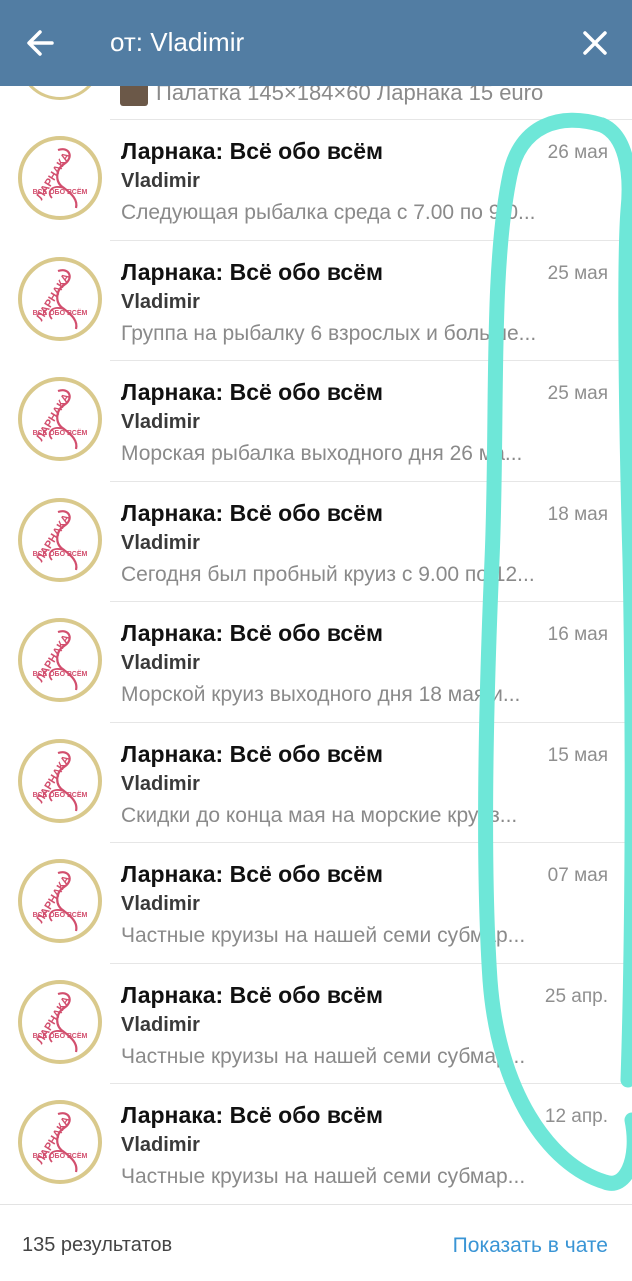 The image size is (632, 1281). Describe the element at coordinates (577, 152) in the screenshot. I see `message-date: 26 мая` at that location.